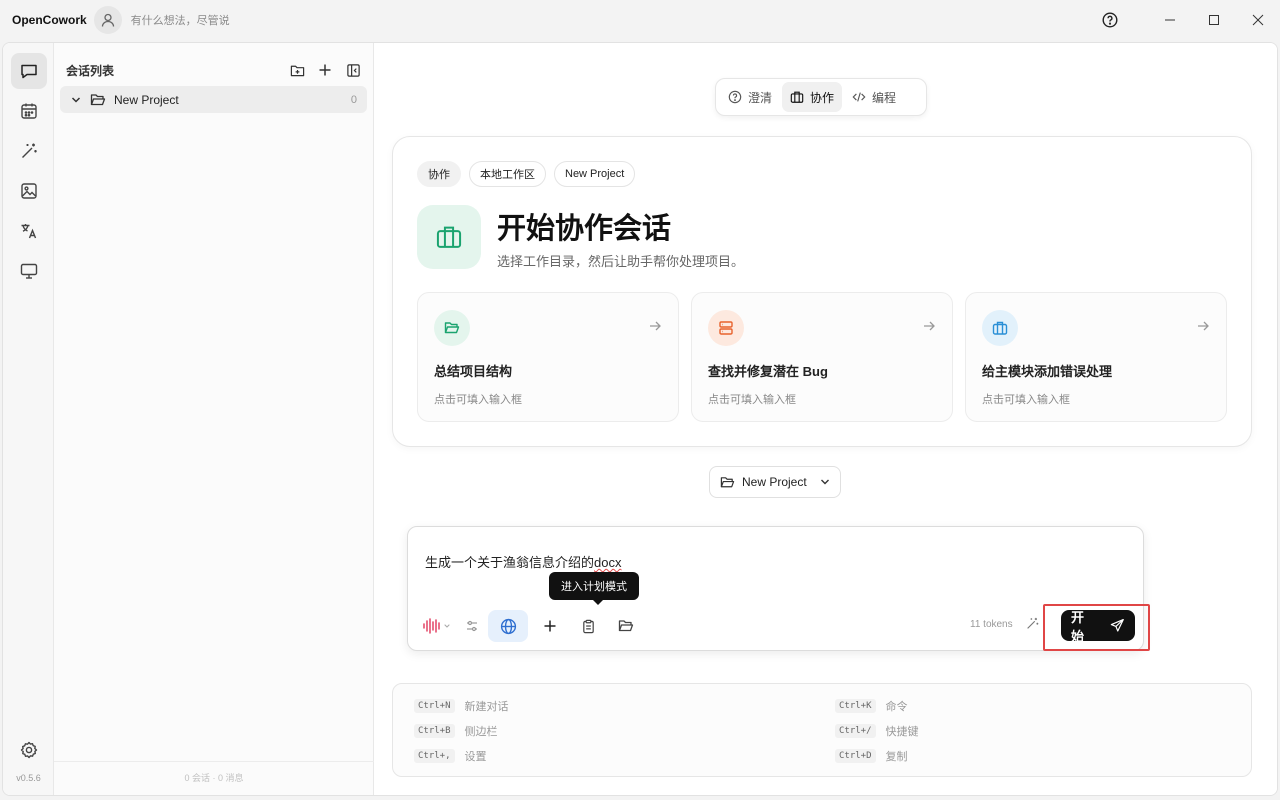  I want to click on tab-clarify: 澄清, so click(750, 97).